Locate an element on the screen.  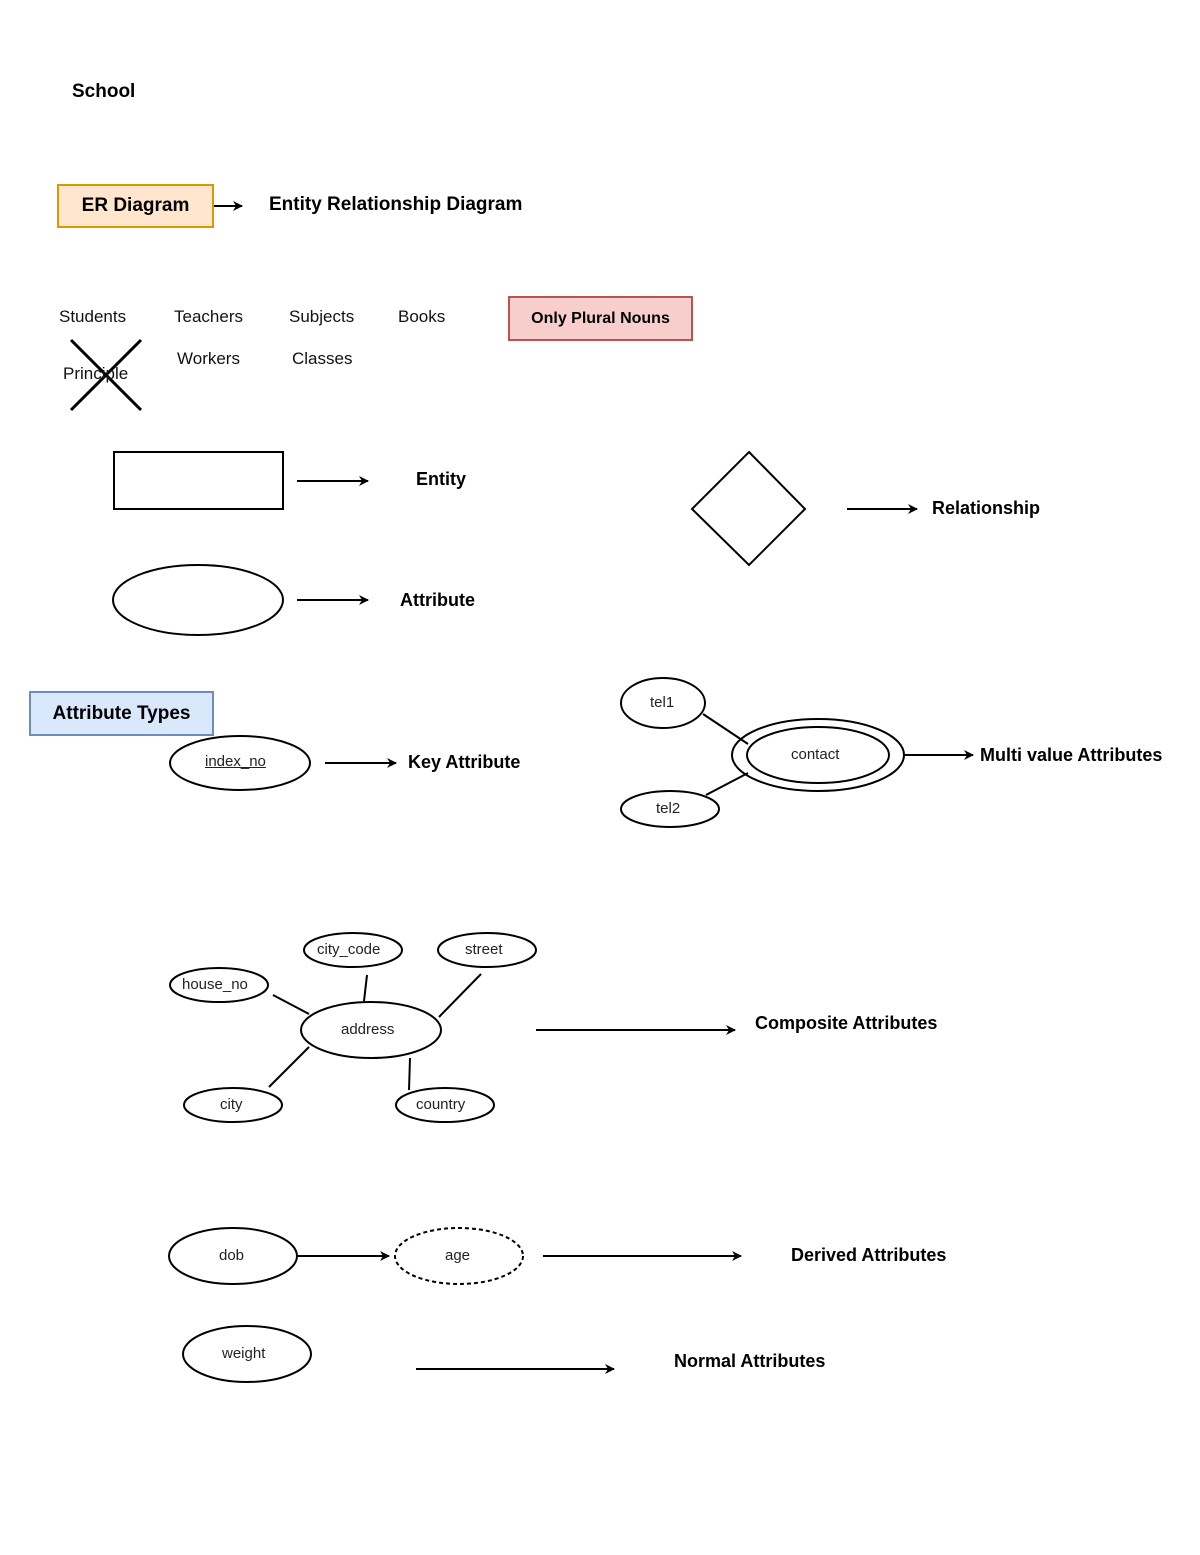
city-code-text: city_code is located at coordinates (349, 949).